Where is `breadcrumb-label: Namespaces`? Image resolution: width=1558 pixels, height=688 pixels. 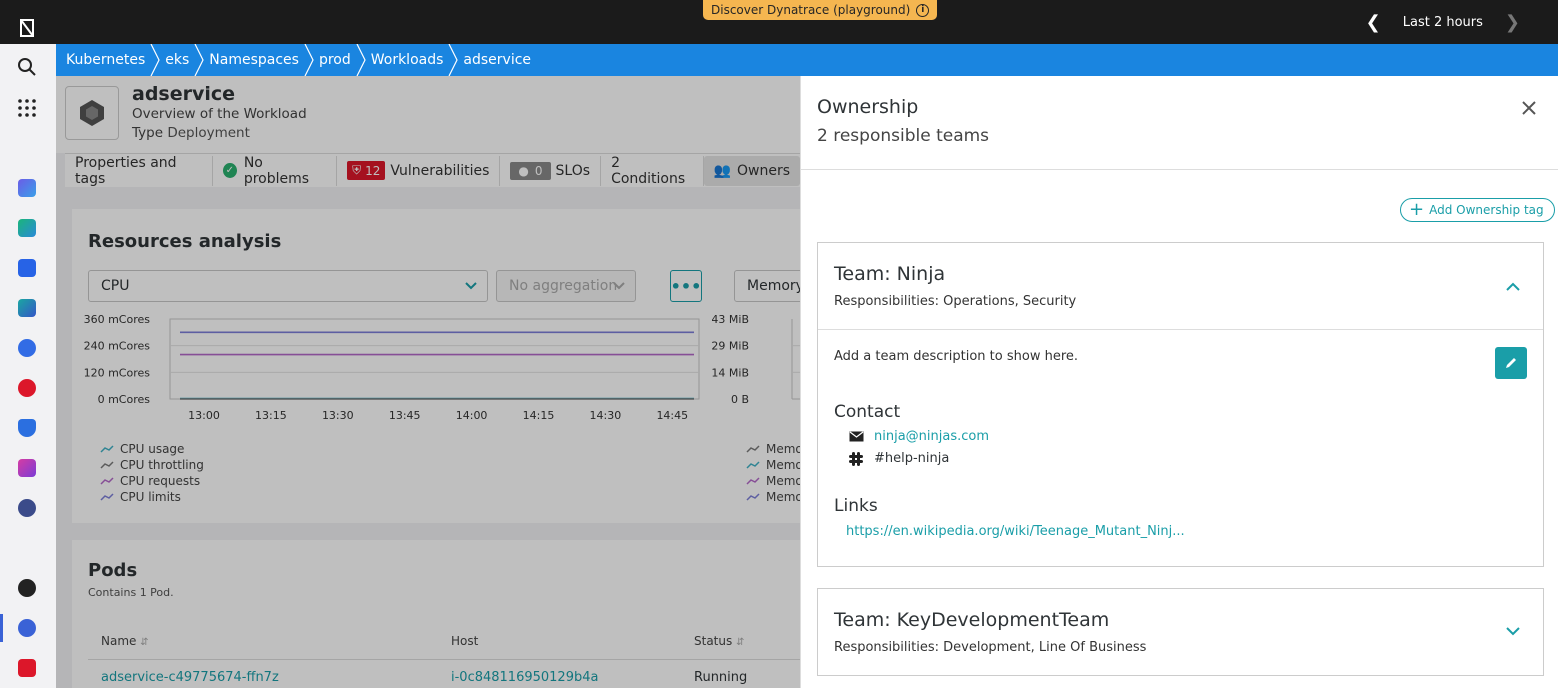 breadcrumb-label: Namespaces is located at coordinates (254, 60).